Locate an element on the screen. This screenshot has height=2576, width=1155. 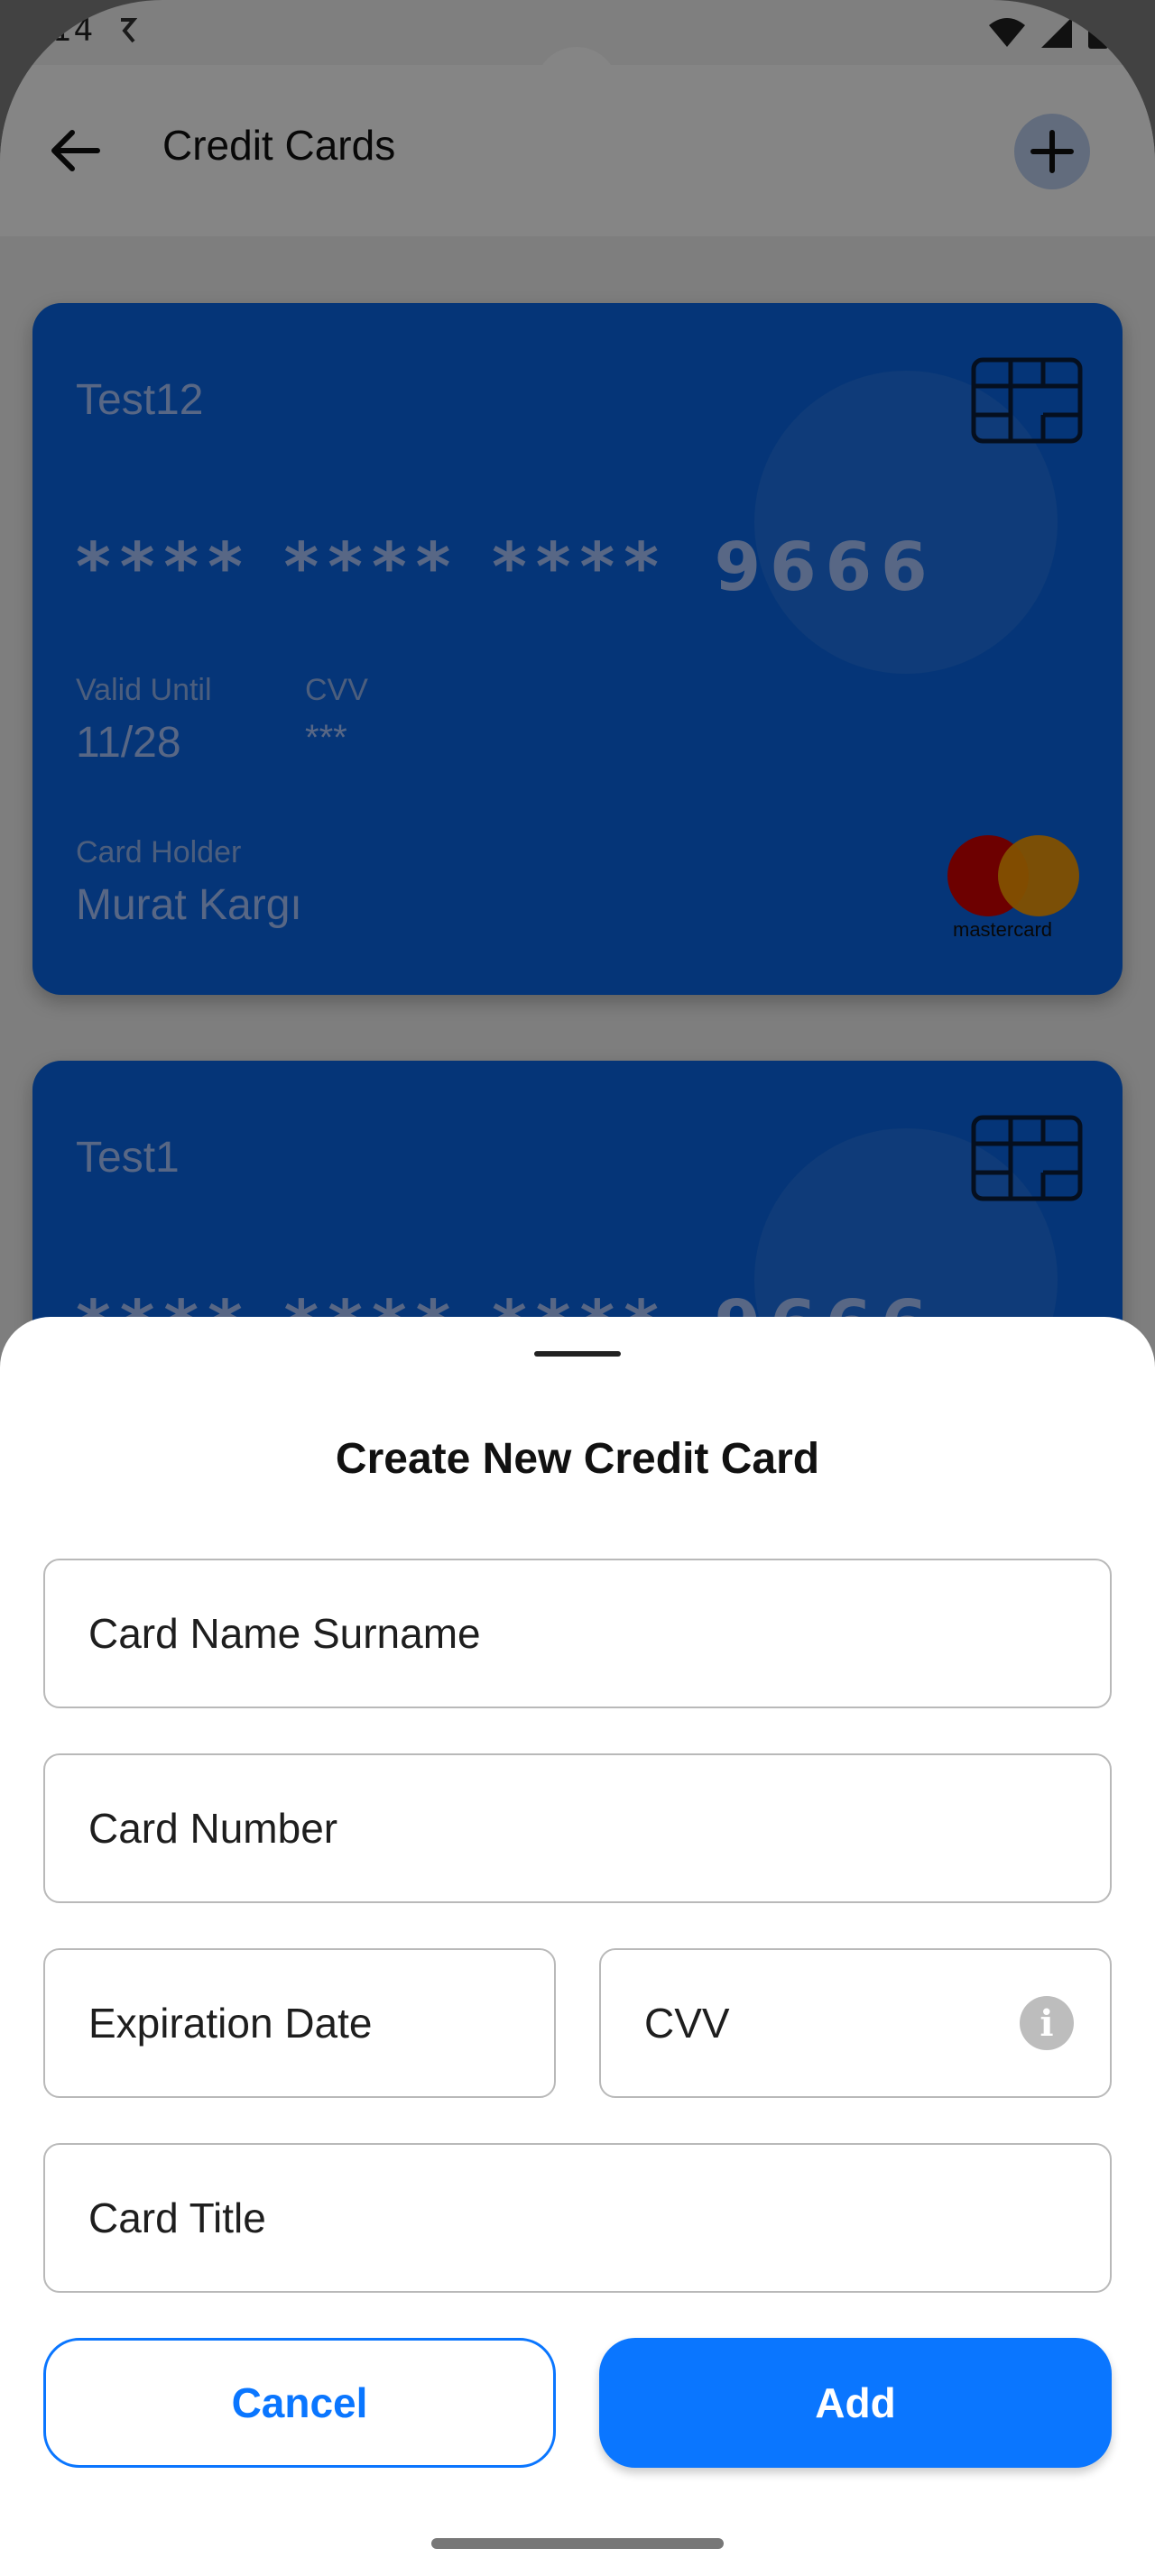
cvv-label: CVV is located at coordinates (336, 690).